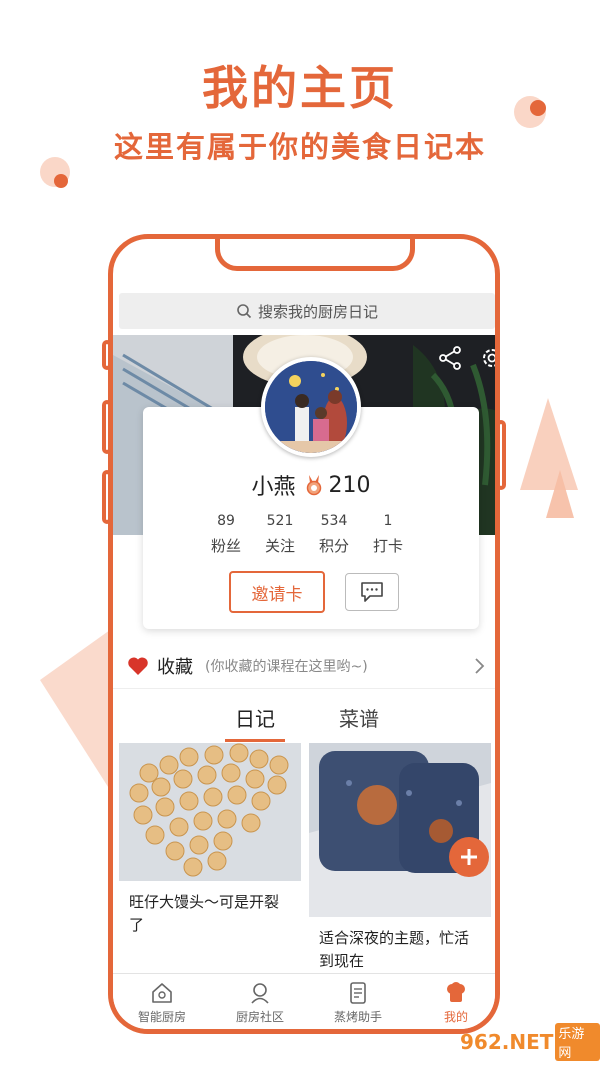  Describe the element at coordinates (333, 546) in the screenshot. I see `stat-label: 积分` at that location.